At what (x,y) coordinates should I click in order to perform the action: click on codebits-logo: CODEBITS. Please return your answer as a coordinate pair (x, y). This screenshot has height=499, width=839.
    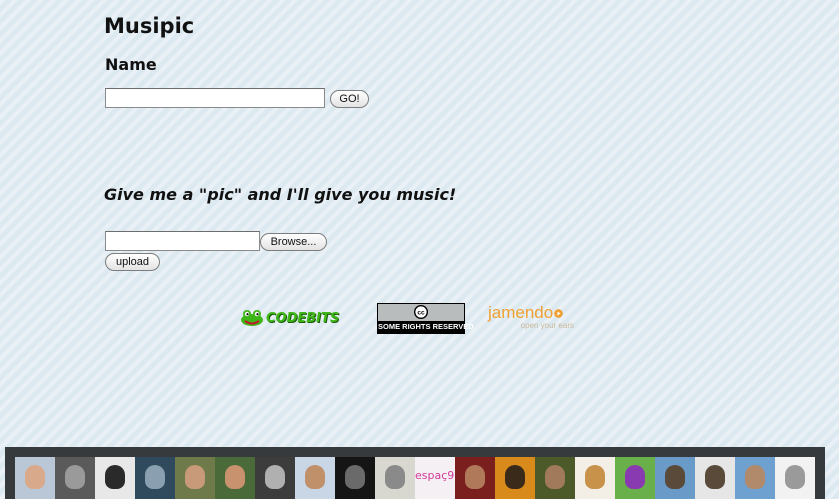
    Looking at the image, I should click on (293, 318).